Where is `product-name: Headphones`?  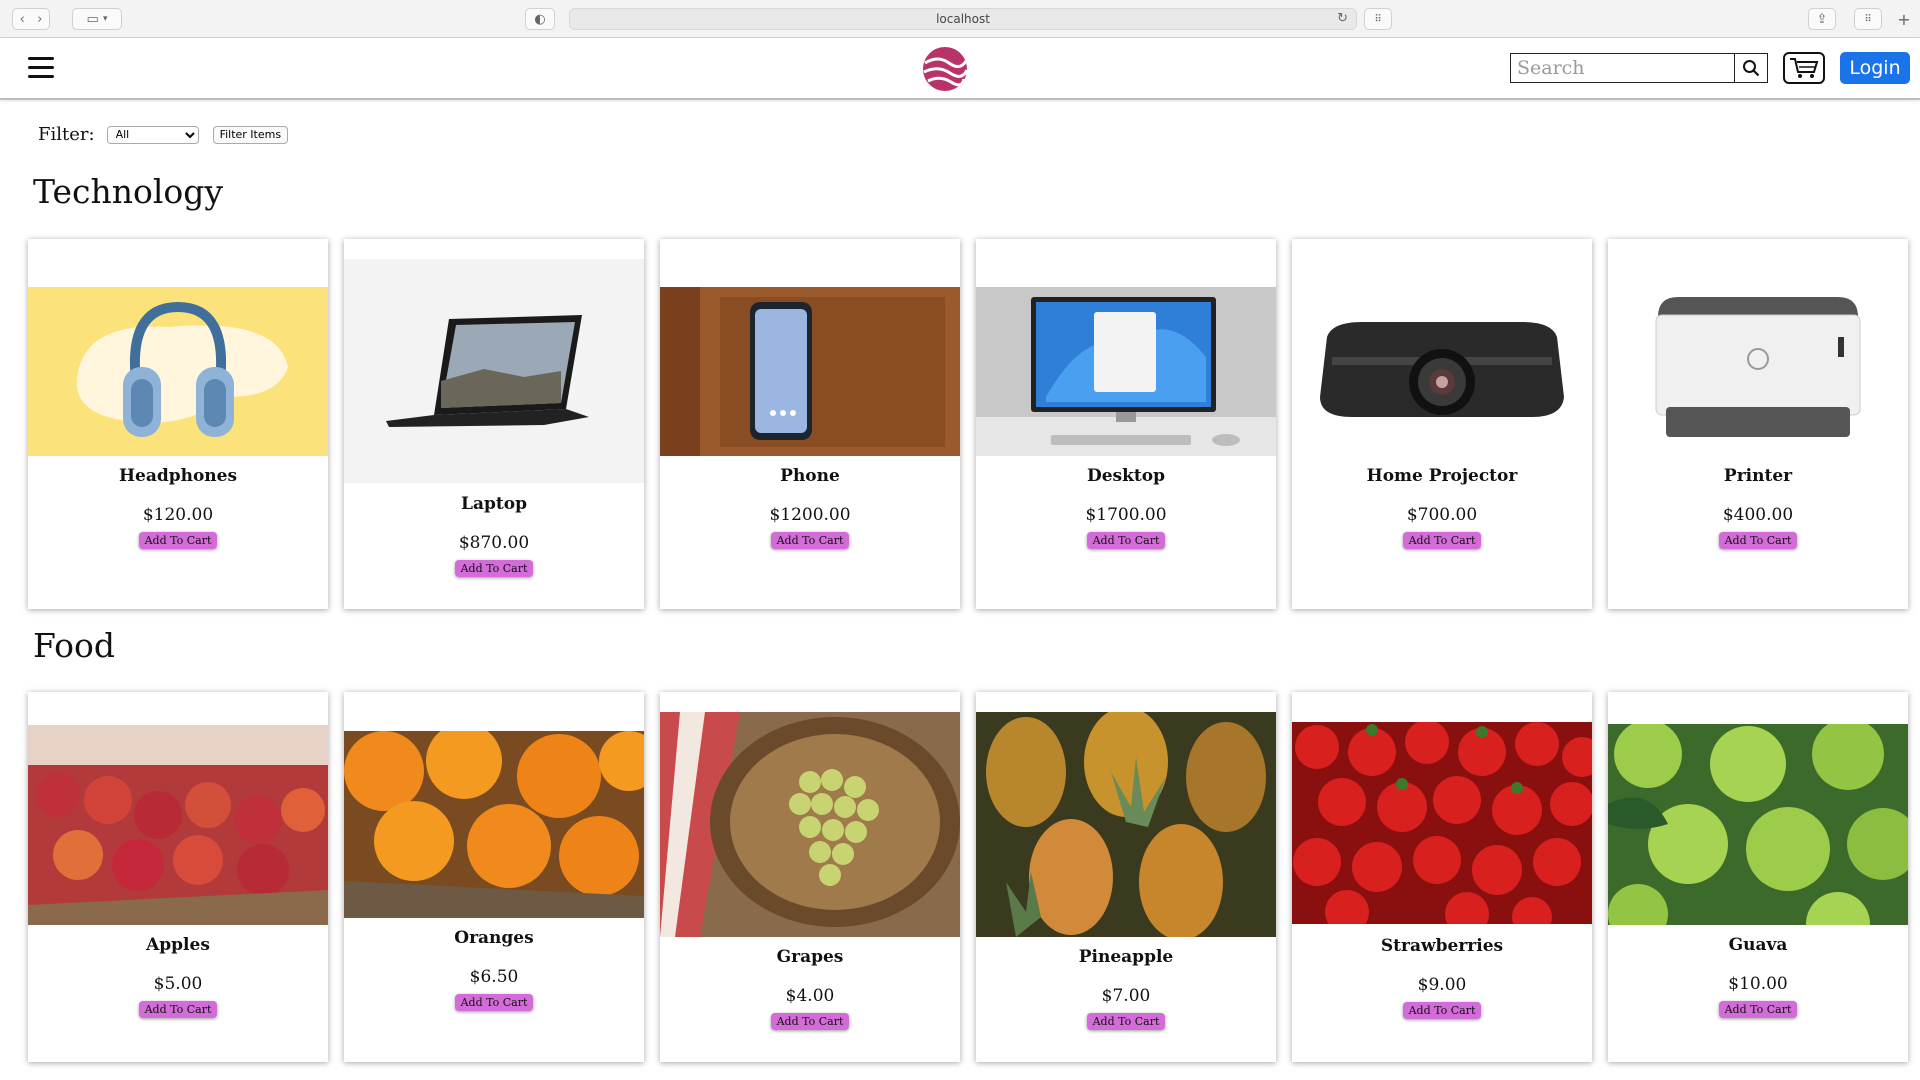
product-name: Headphones is located at coordinates (178, 476).